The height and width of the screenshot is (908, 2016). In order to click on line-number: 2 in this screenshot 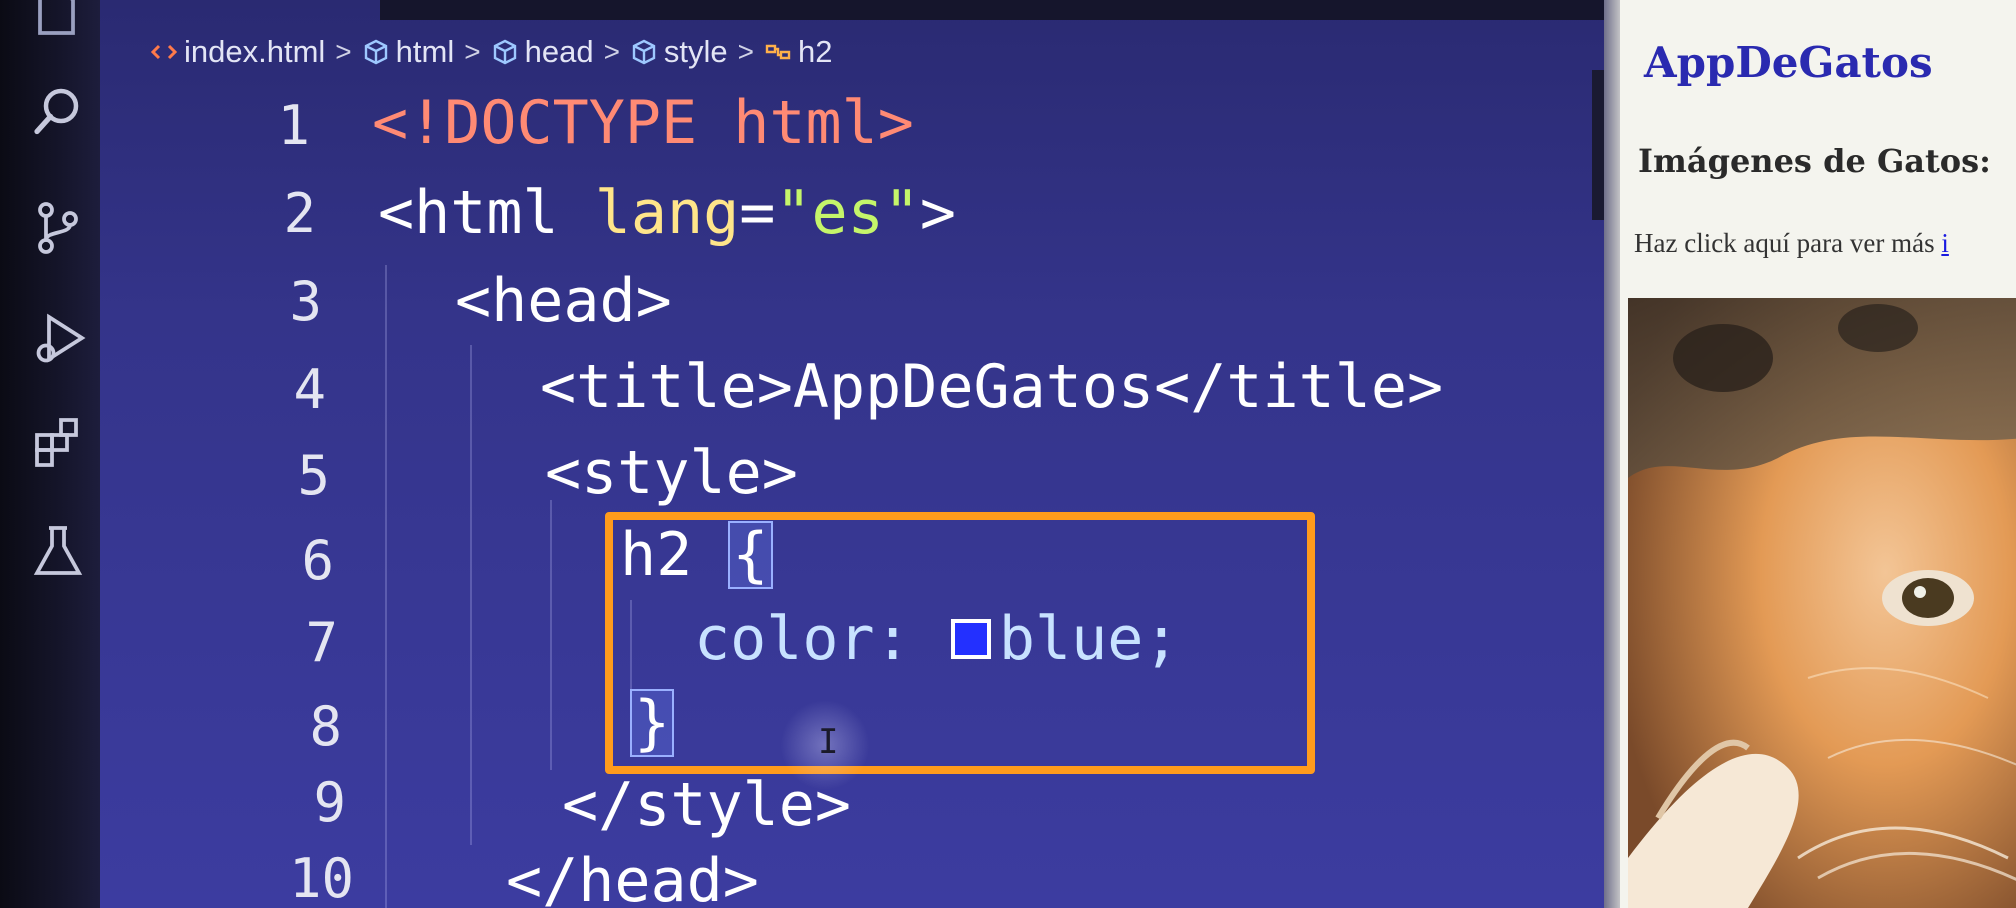, I will do `click(299, 213)`.